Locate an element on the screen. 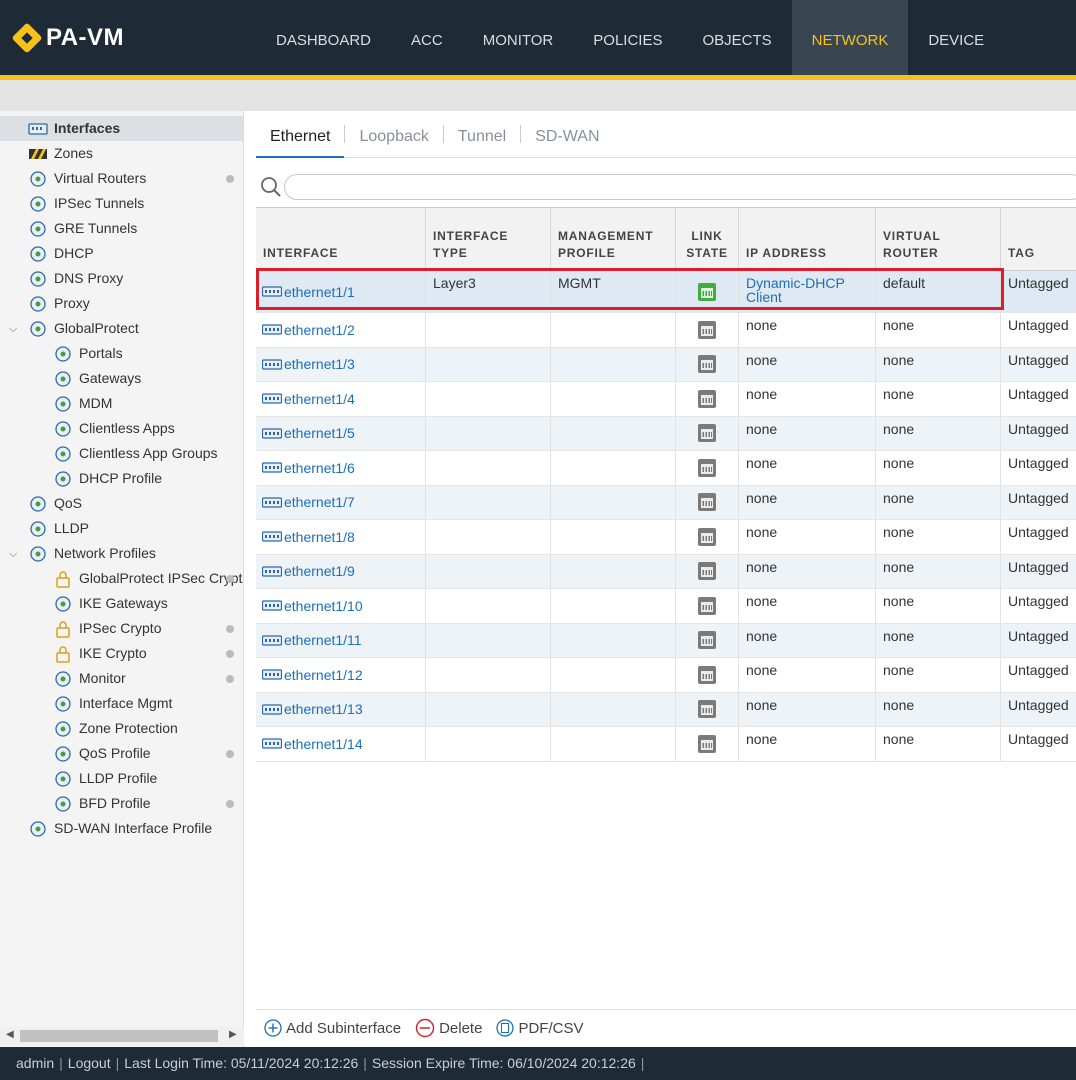 This screenshot has width=1076, height=1080. interface-name-link: ethernet1/5 is located at coordinates (319, 433).